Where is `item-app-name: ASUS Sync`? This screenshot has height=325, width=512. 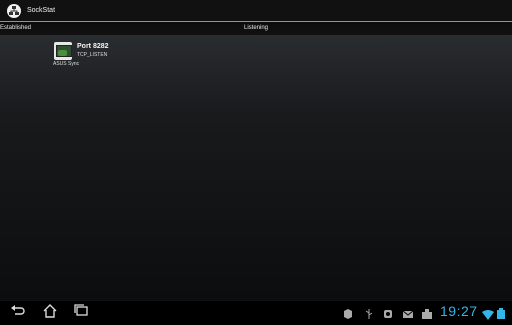 item-app-name: ASUS Sync is located at coordinates (66, 64).